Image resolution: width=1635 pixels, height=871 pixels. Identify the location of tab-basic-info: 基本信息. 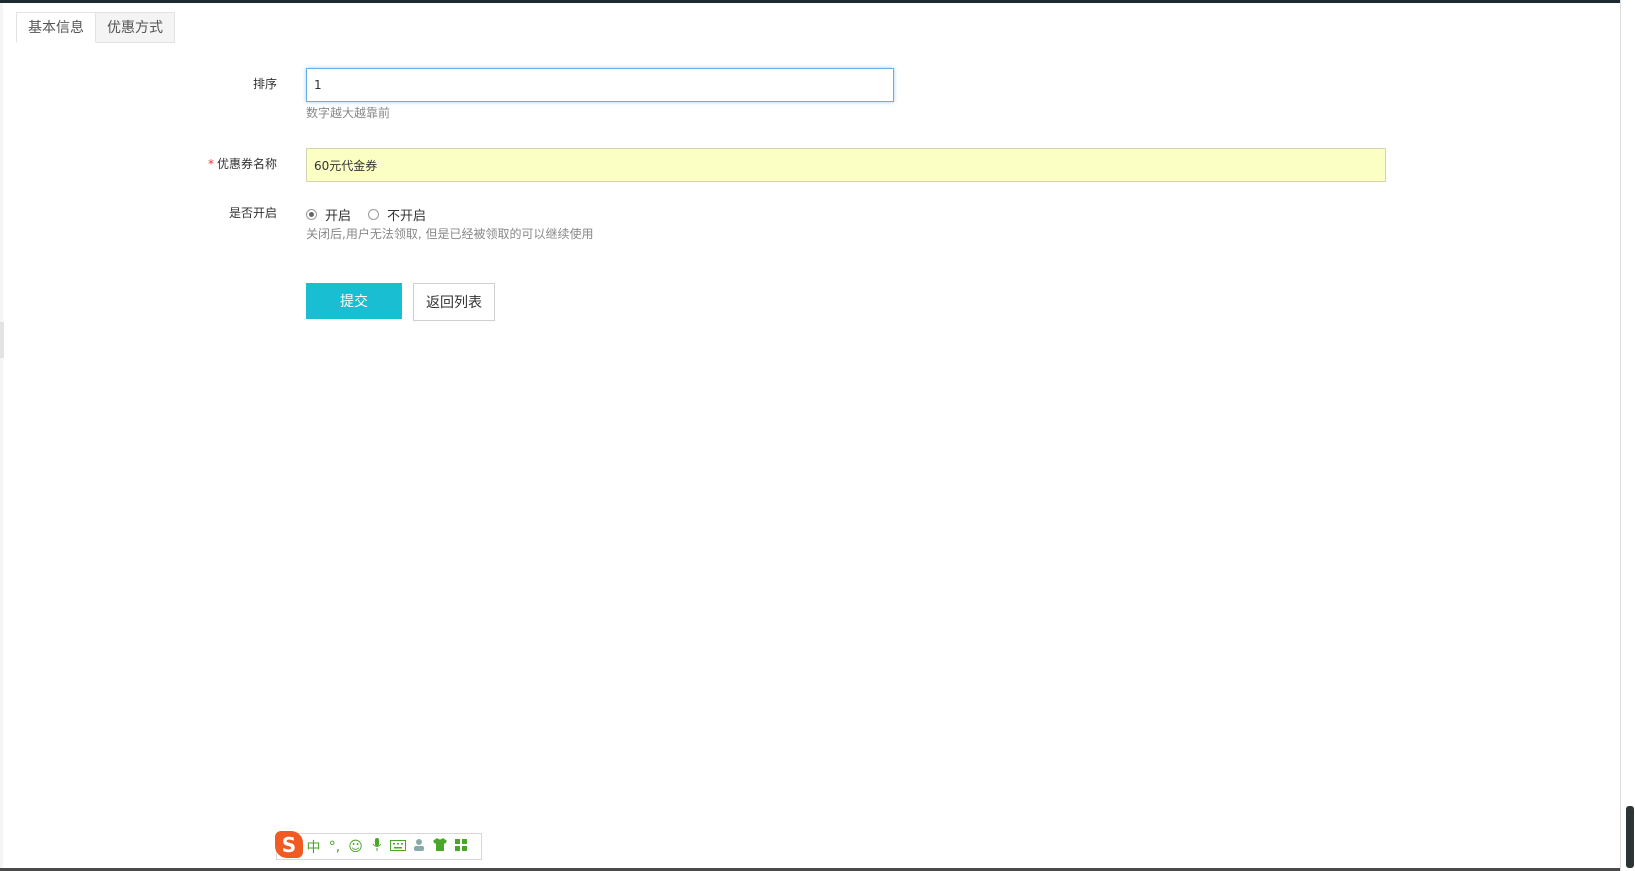
(56, 27).